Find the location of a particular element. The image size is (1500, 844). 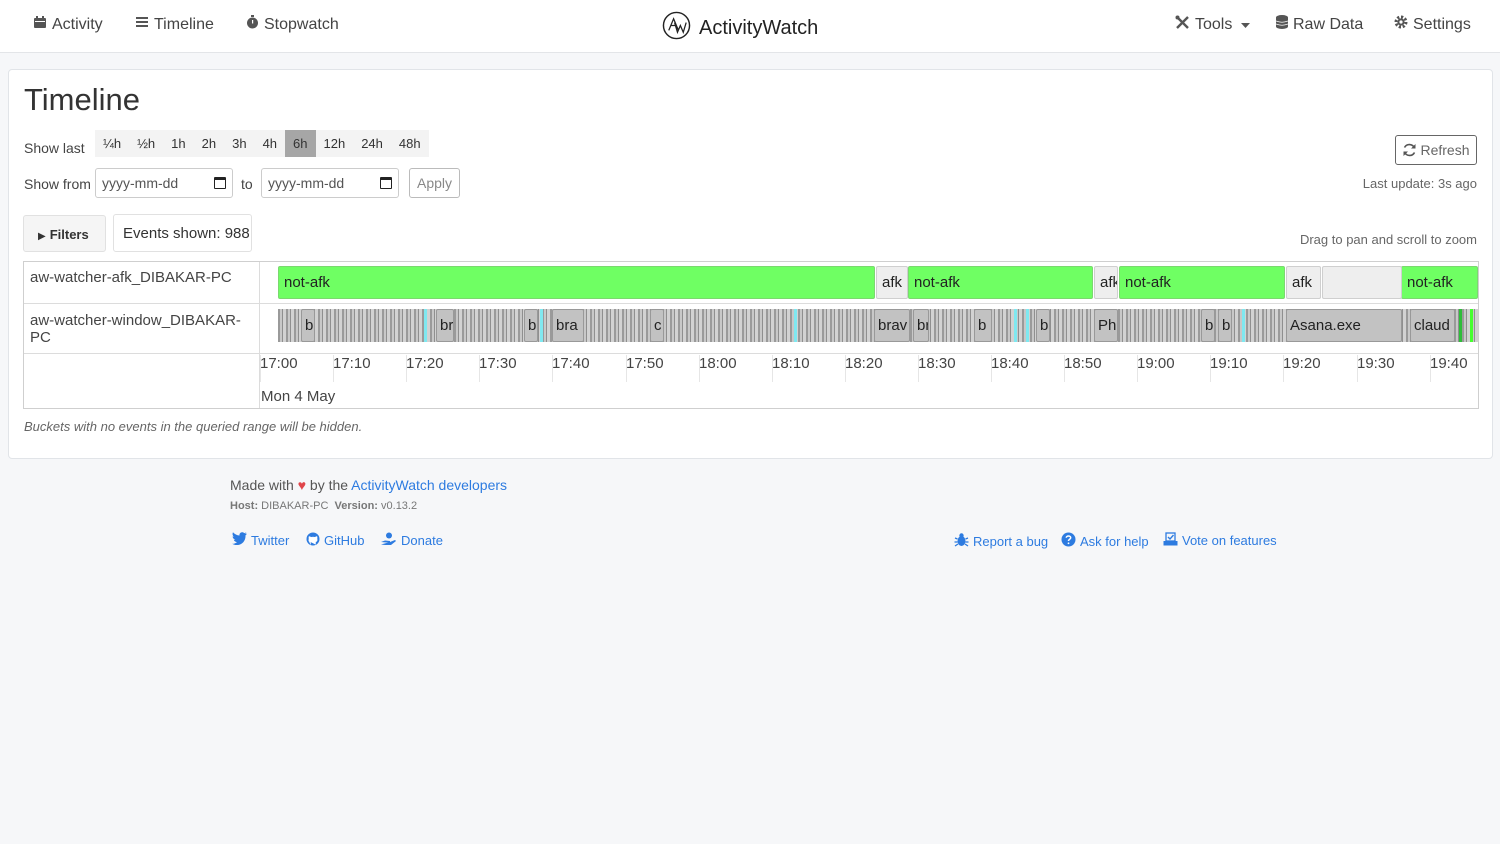

nav-tools-dropdown: Tools is located at coordinates (1213, 25).